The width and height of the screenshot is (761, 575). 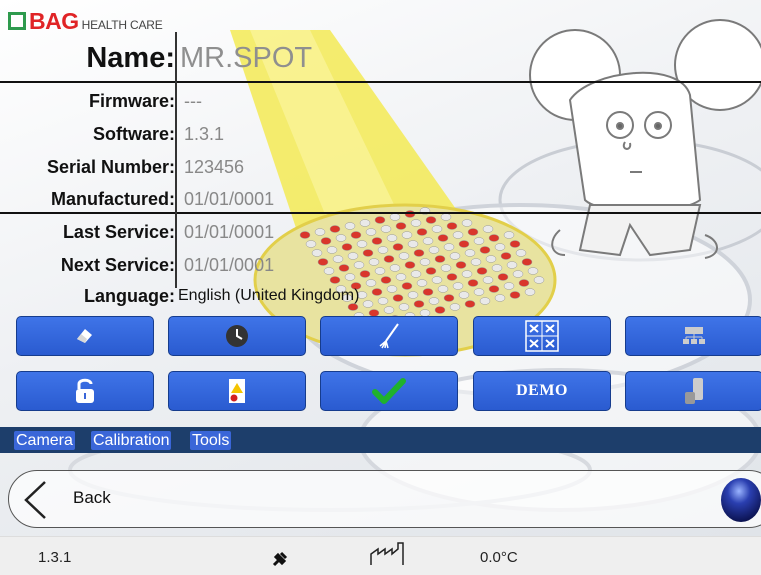 What do you see at coordinates (229, 232) in the screenshot?
I see `last-service-value: 01/01/0001` at bounding box center [229, 232].